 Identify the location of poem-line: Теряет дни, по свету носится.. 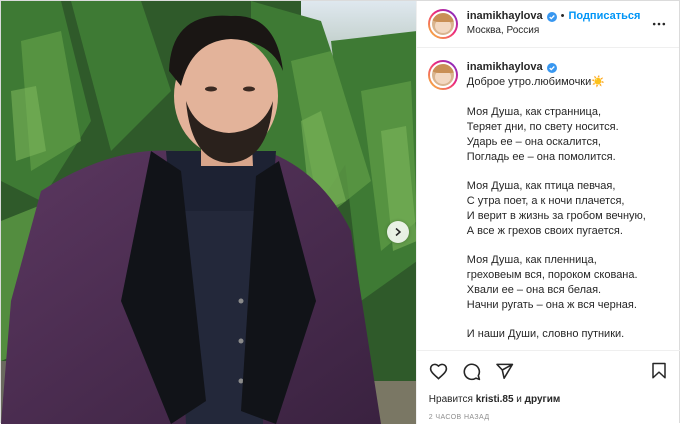
(542, 127).